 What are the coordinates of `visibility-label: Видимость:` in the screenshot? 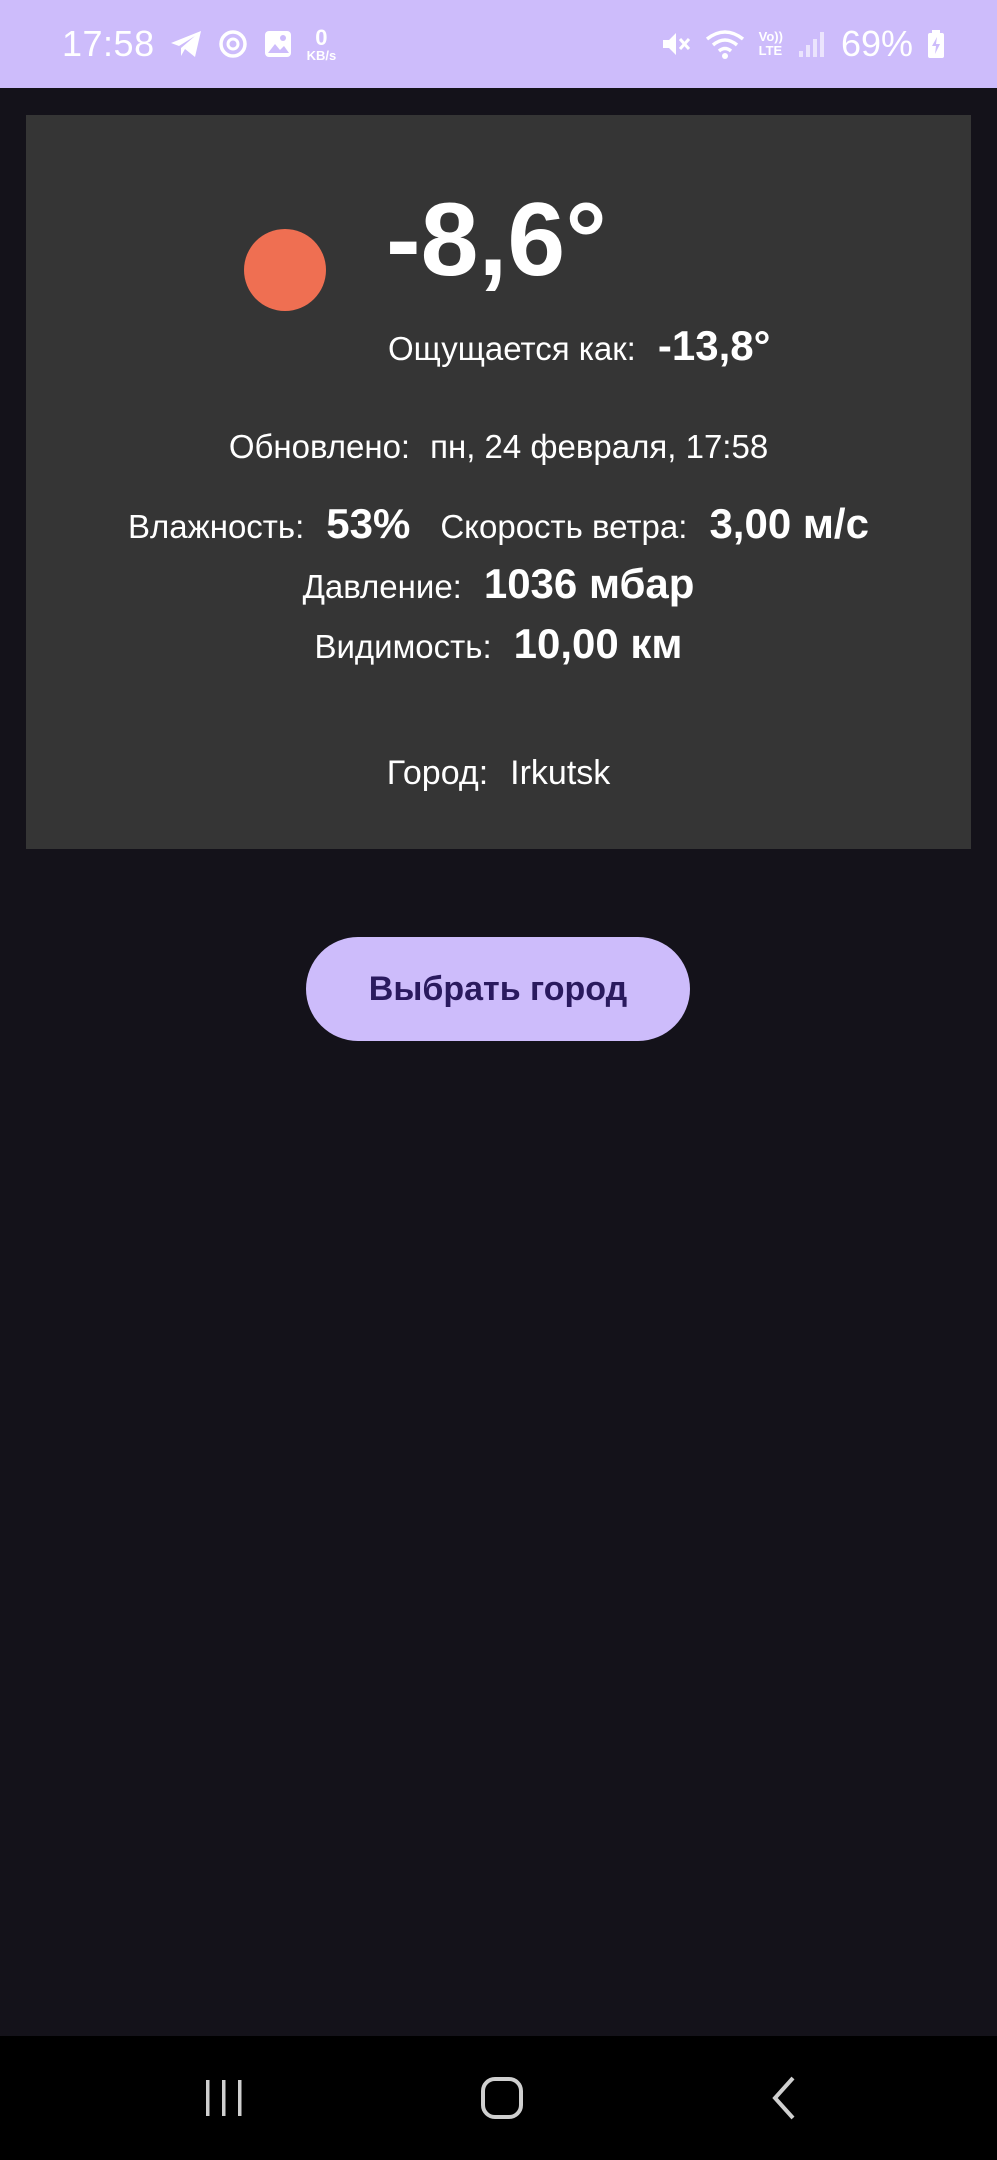 It's located at (403, 646).